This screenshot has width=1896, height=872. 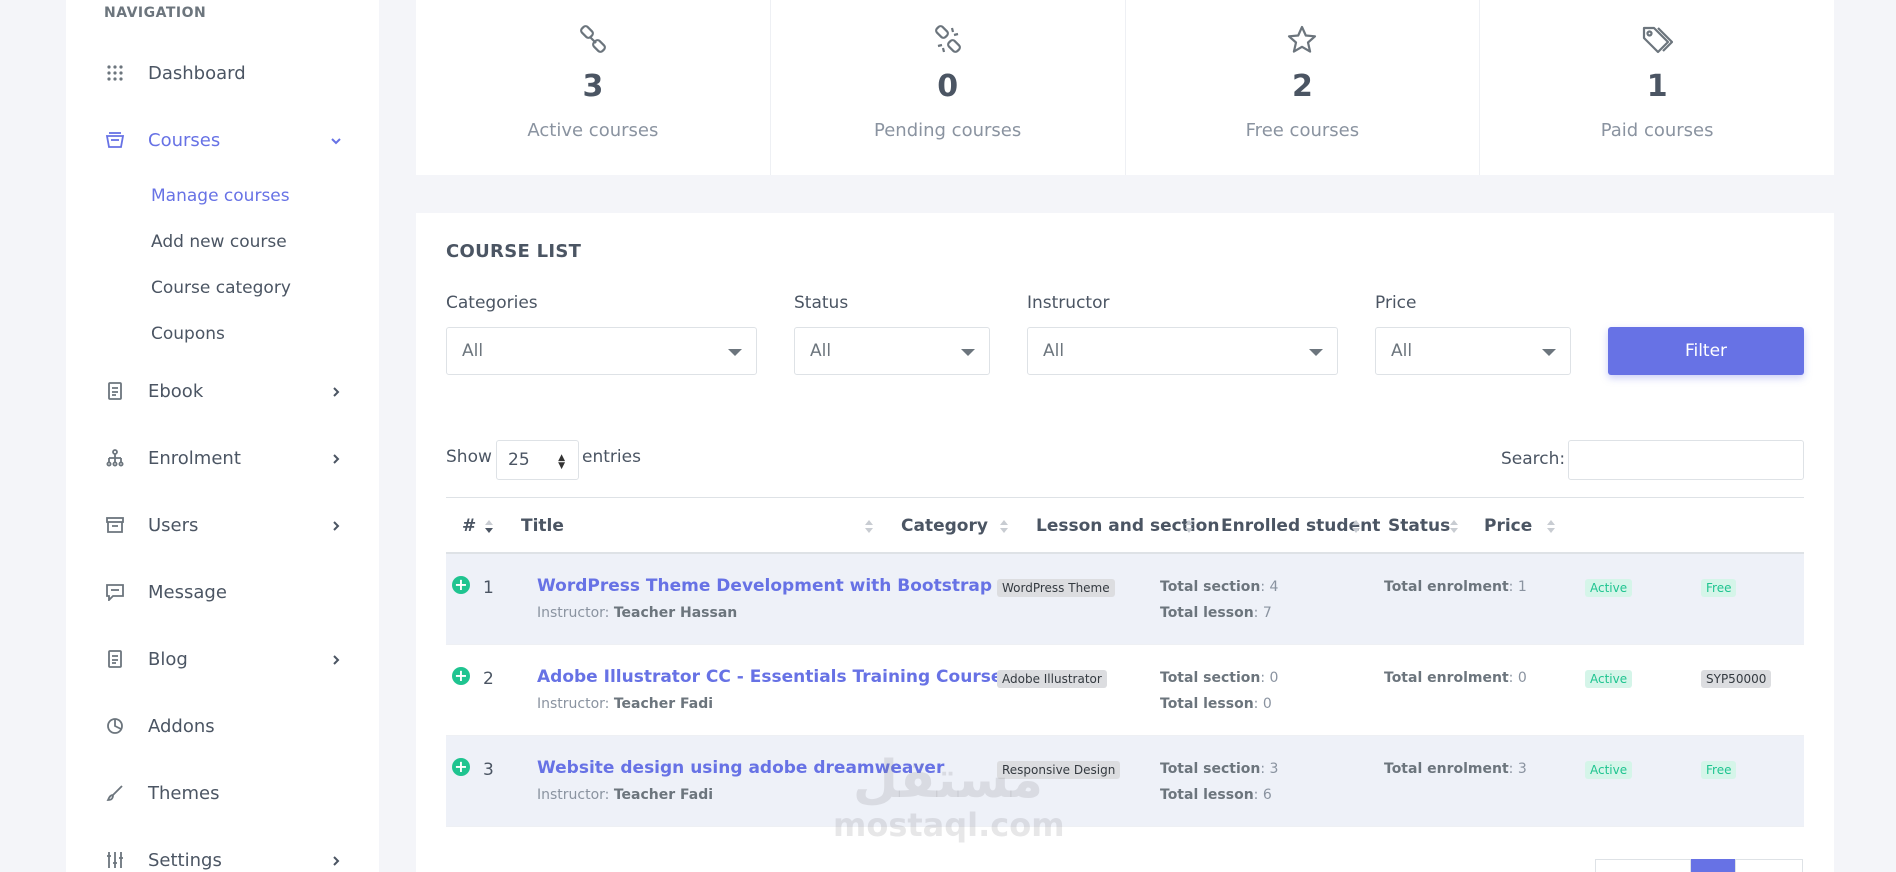 What do you see at coordinates (740, 768) in the screenshot?
I see `course-title-link: Website design using adobe dreamweaver` at bounding box center [740, 768].